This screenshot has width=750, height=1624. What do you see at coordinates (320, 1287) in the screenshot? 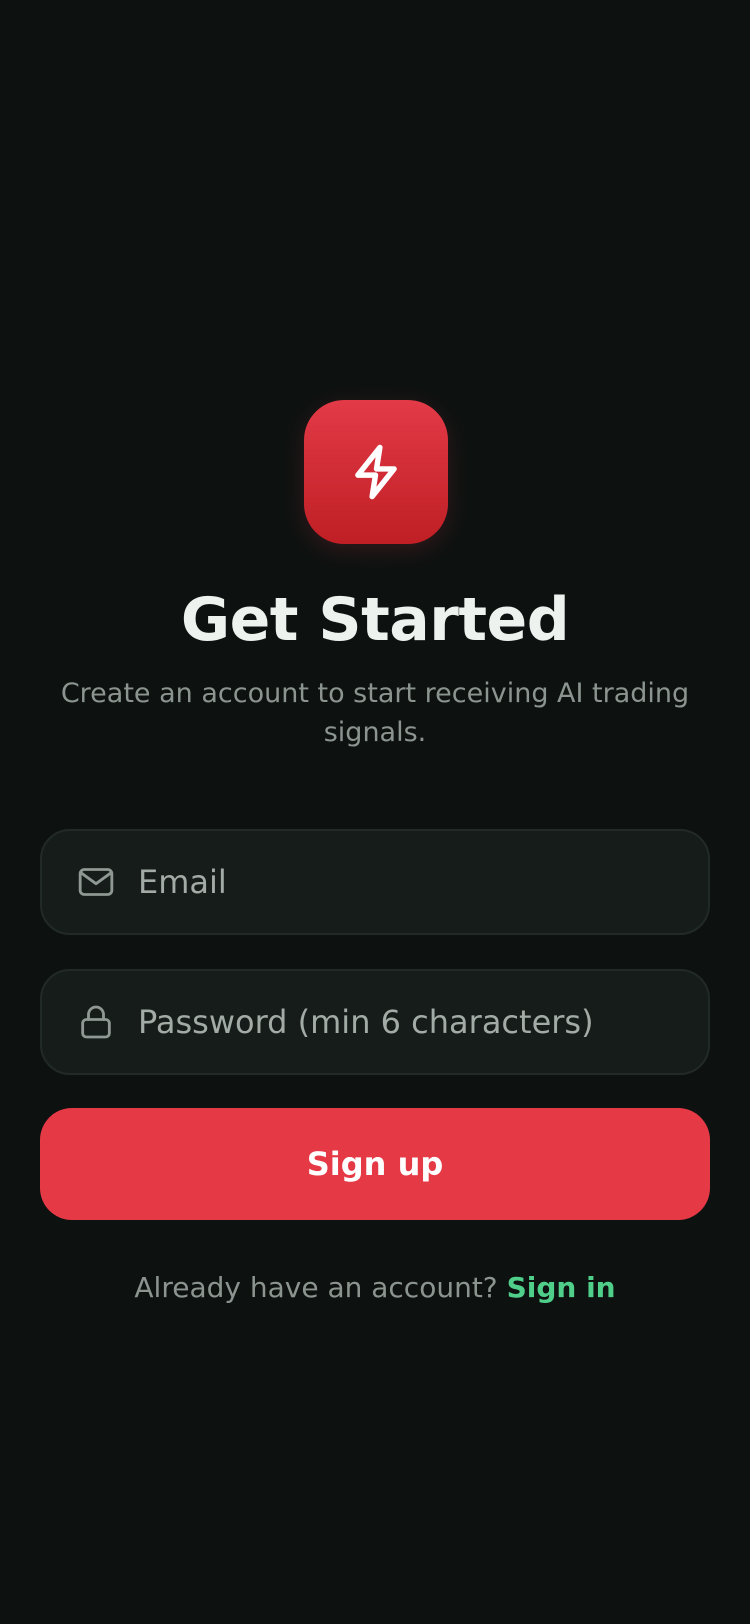
I see `sign-in-prompt-text: Already have an account?` at bounding box center [320, 1287].